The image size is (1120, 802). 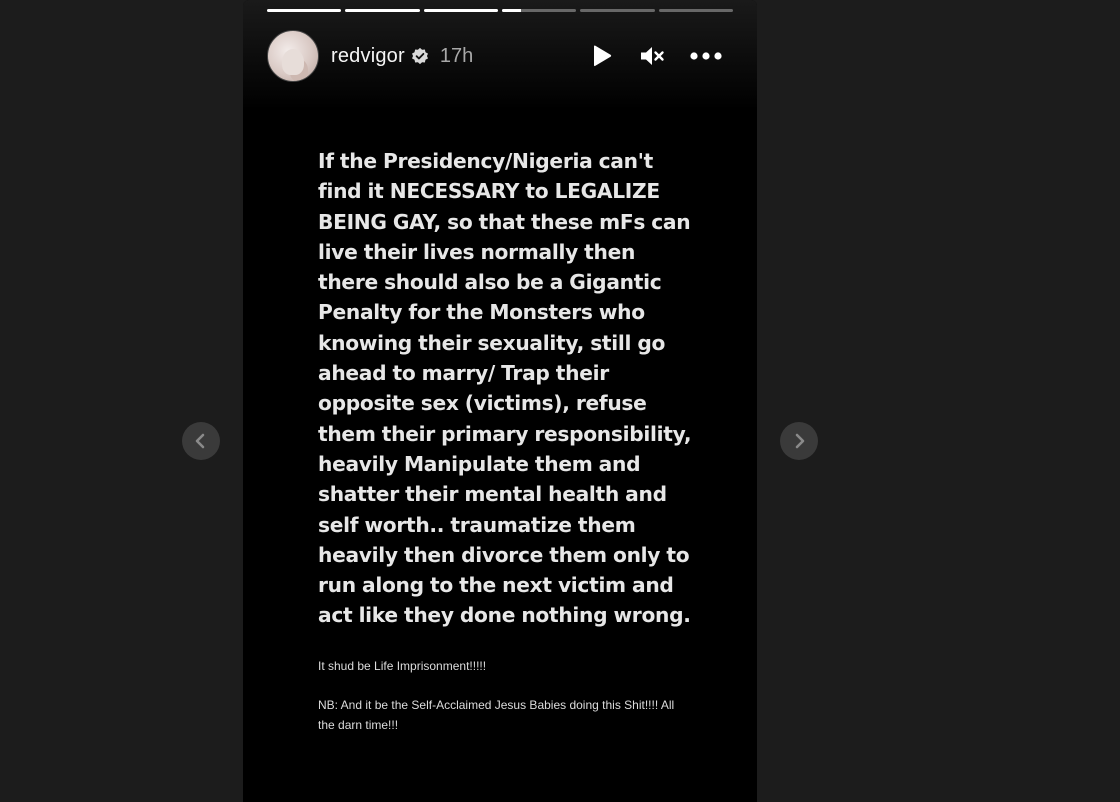 I want to click on chevron-right-icon, so click(x=800, y=441).